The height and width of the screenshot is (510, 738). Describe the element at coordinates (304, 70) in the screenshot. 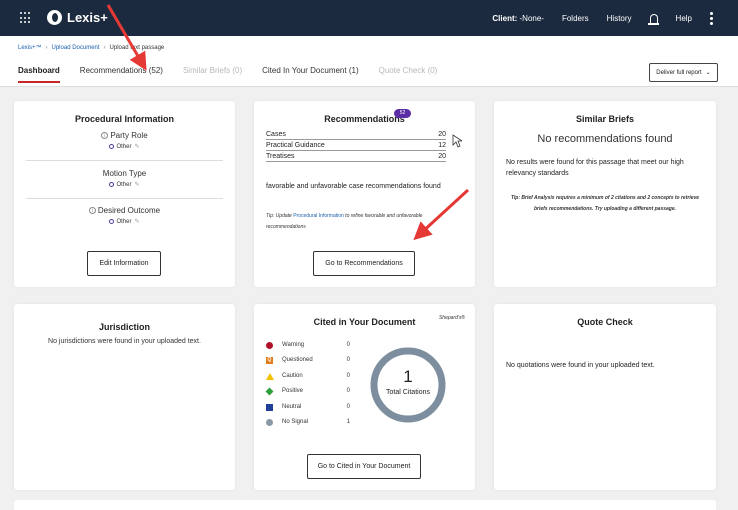

I see `tab-cited-label: Cited In Your Document` at that location.